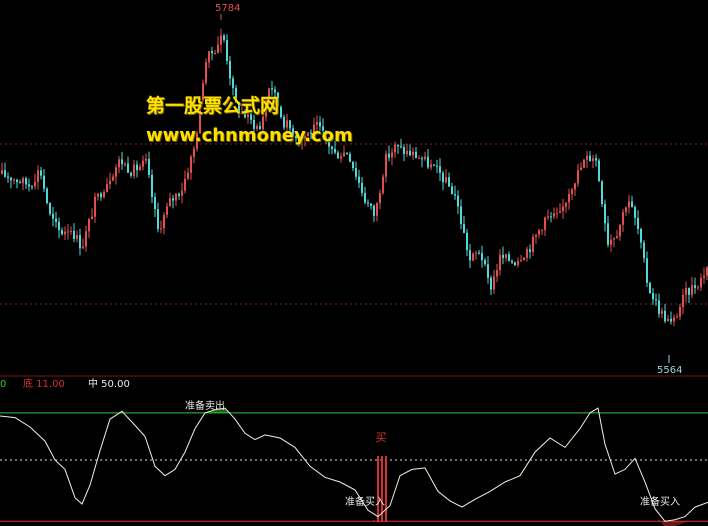 Image resolution: width=708 pixels, height=526 pixels. What do you see at coordinates (249, 135) in the screenshot?
I see `watermark-site-url: www.chnmoney.com` at bounding box center [249, 135].